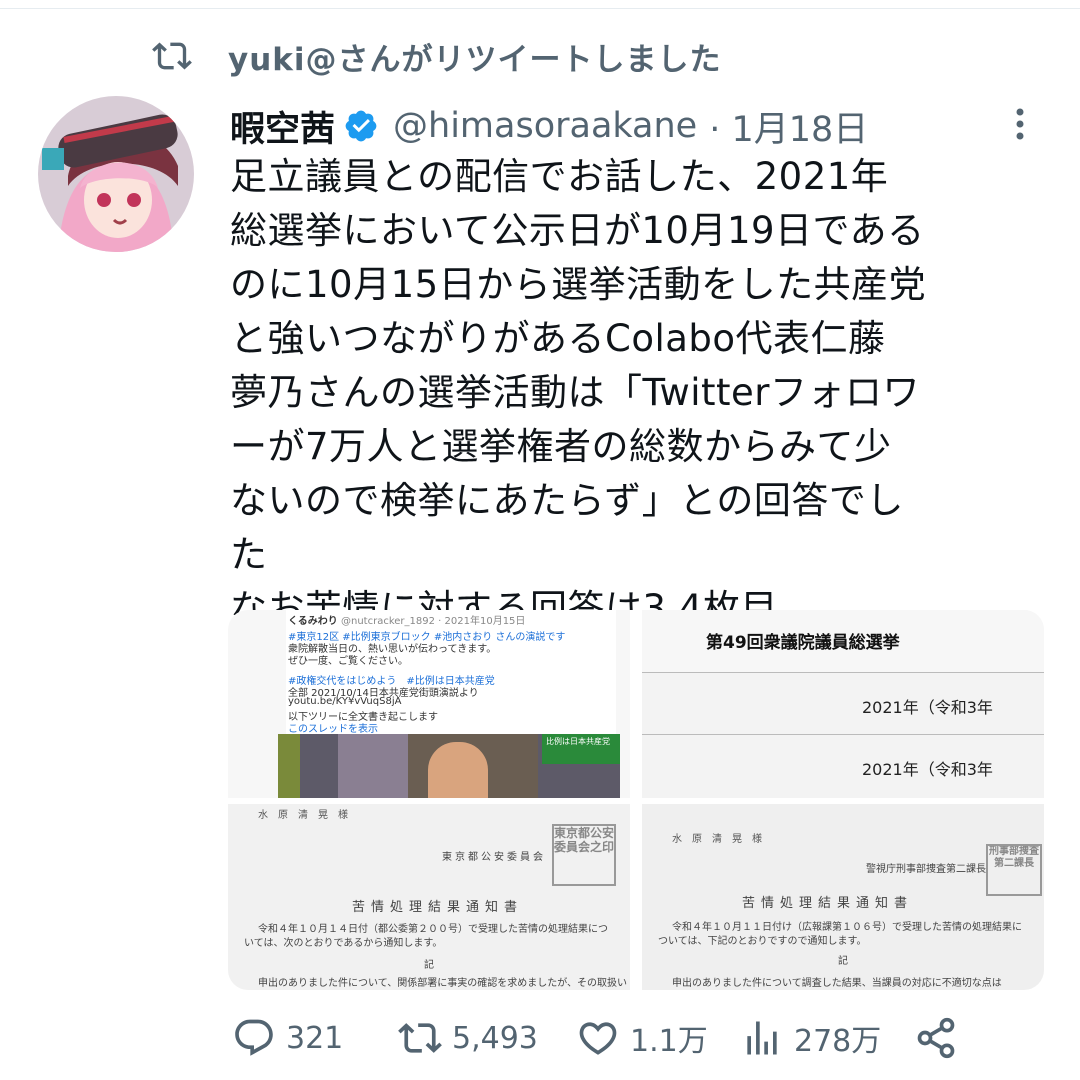  Describe the element at coordinates (843, 961) in the screenshot. I see `doc2-ki: 記` at that location.